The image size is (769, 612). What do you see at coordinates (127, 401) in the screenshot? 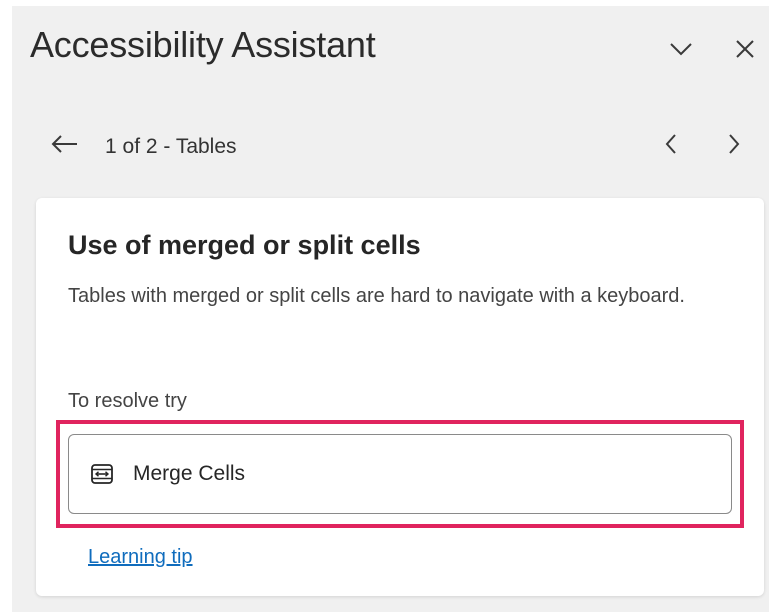
I see `resolve-label: To resolve try` at bounding box center [127, 401].